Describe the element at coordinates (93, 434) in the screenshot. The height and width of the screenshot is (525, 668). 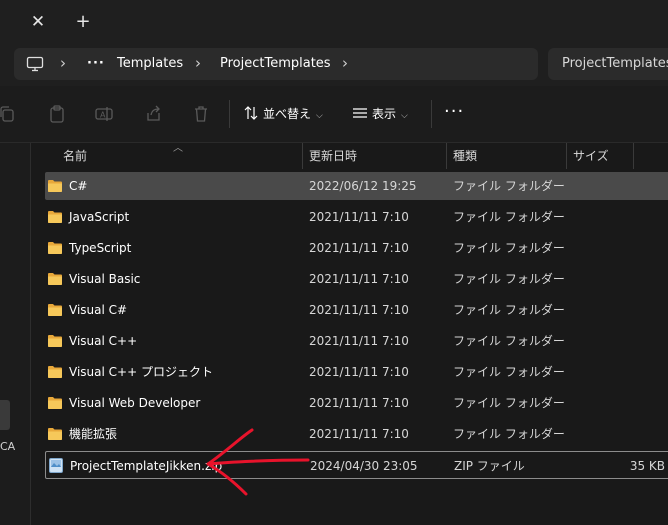
I see `file-name: 機能拡張` at that location.